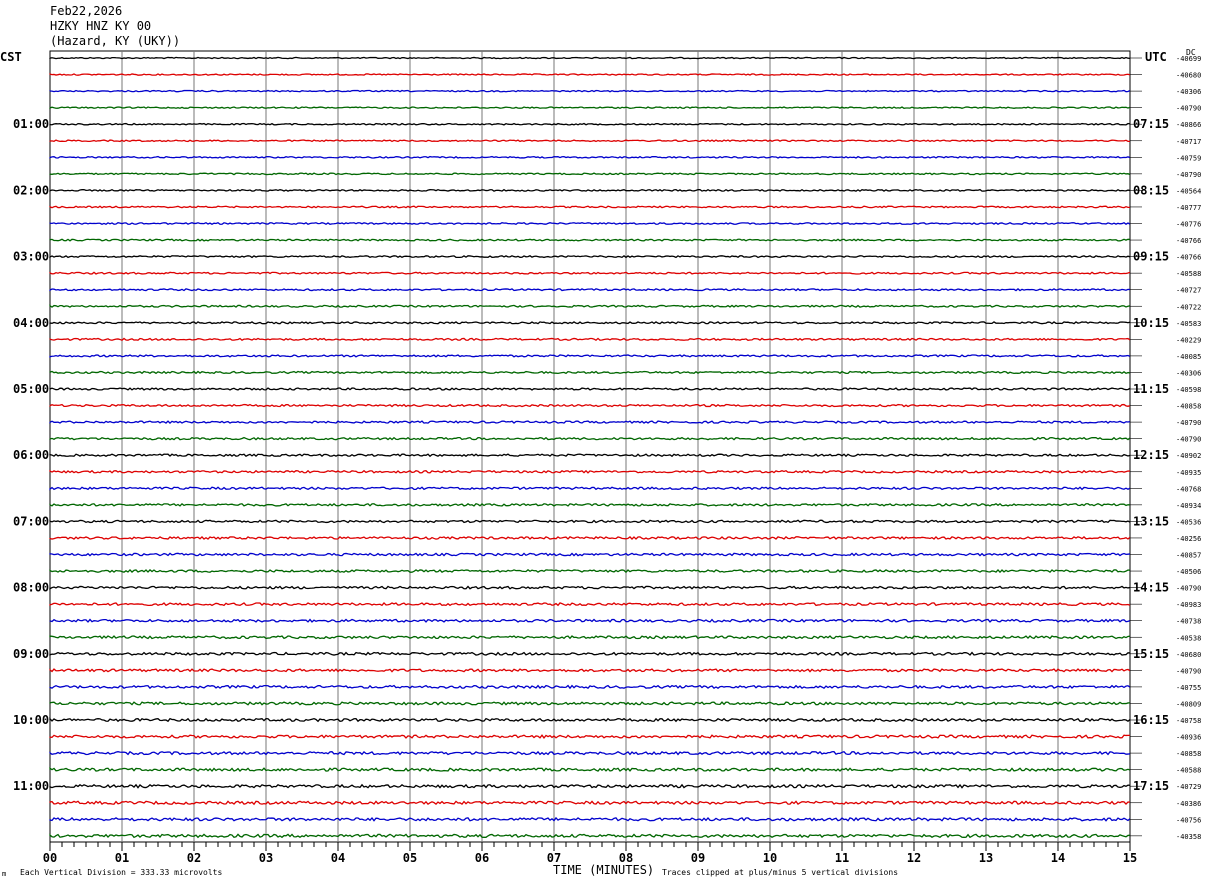  What do you see at coordinates (338, 858) in the screenshot?
I see `x-tick-label: 04` at bounding box center [338, 858].